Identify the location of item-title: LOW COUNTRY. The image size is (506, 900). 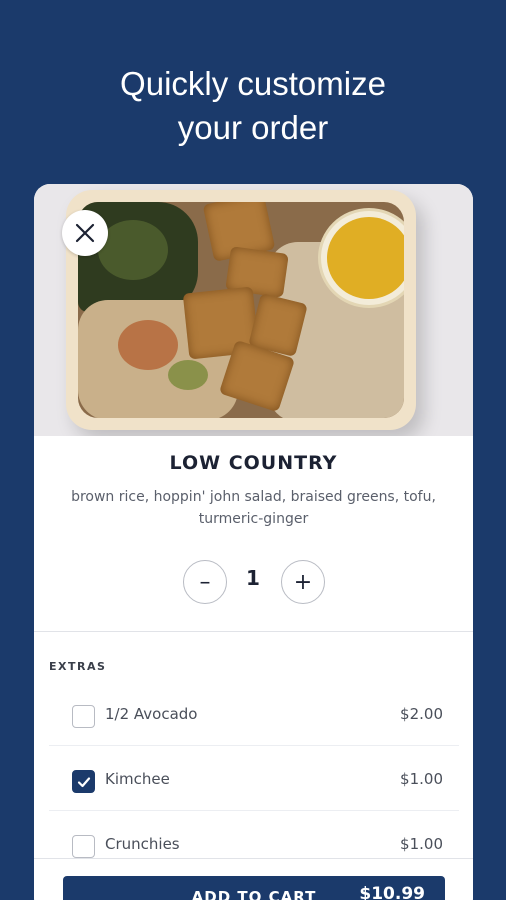
(253, 463).